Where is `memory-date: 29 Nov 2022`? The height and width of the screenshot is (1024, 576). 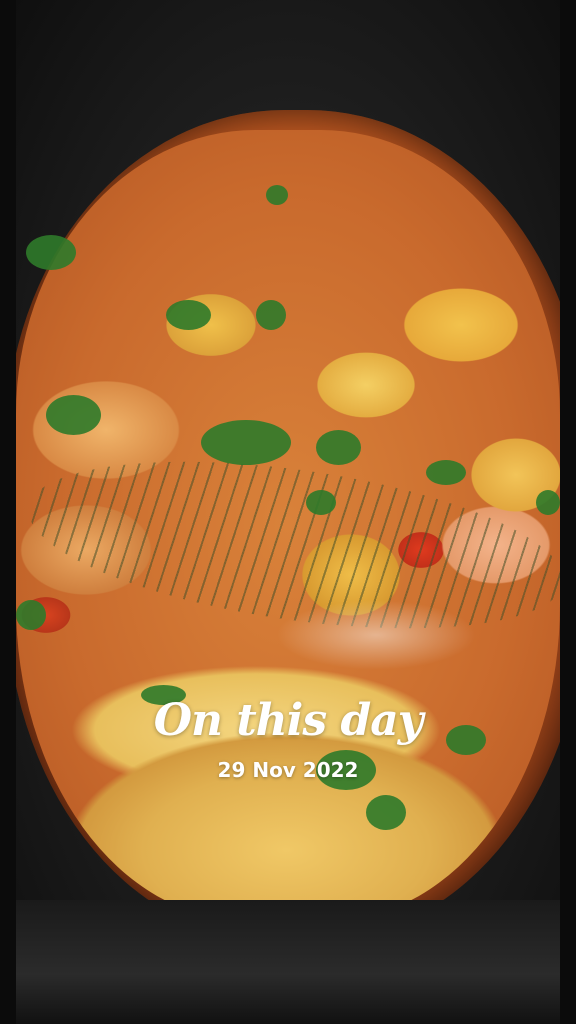 memory-date: 29 Nov 2022 is located at coordinates (288, 770).